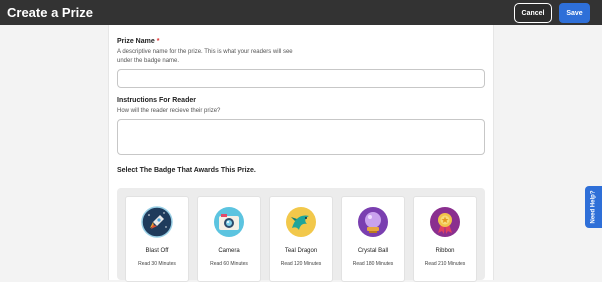  What do you see at coordinates (445, 222) in the screenshot?
I see `ribbon-icon` at bounding box center [445, 222].